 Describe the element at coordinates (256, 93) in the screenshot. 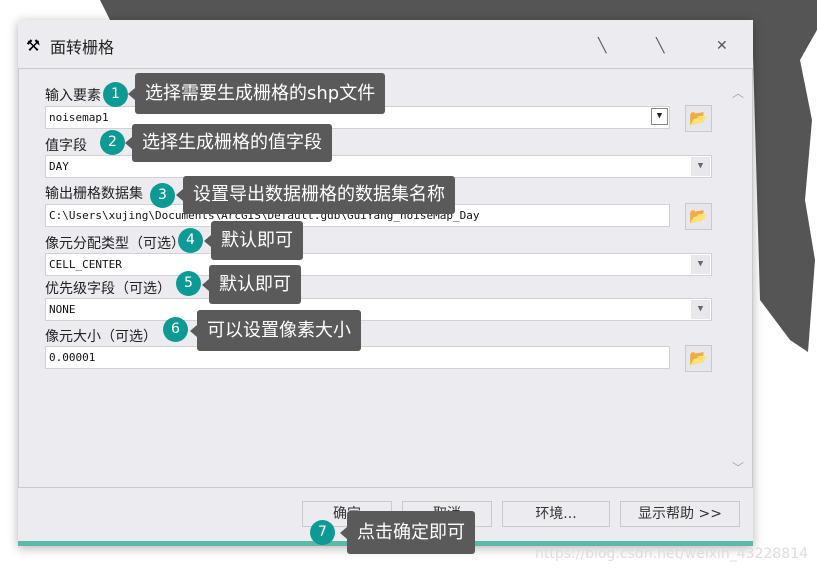

I see `callout-tooltip-1: 选择需要生成栅格的shp文件` at that location.